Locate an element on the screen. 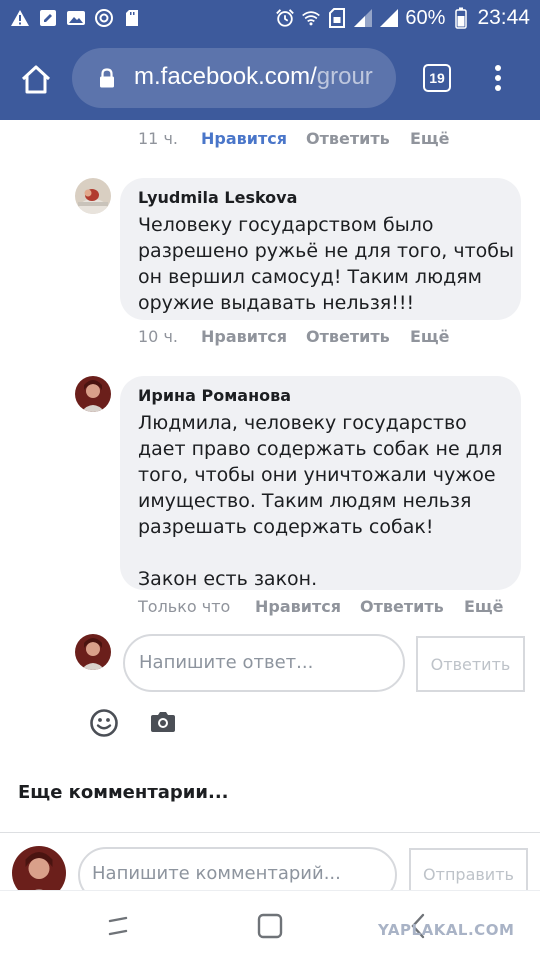  comment-time: 10 ч. is located at coordinates (158, 336).